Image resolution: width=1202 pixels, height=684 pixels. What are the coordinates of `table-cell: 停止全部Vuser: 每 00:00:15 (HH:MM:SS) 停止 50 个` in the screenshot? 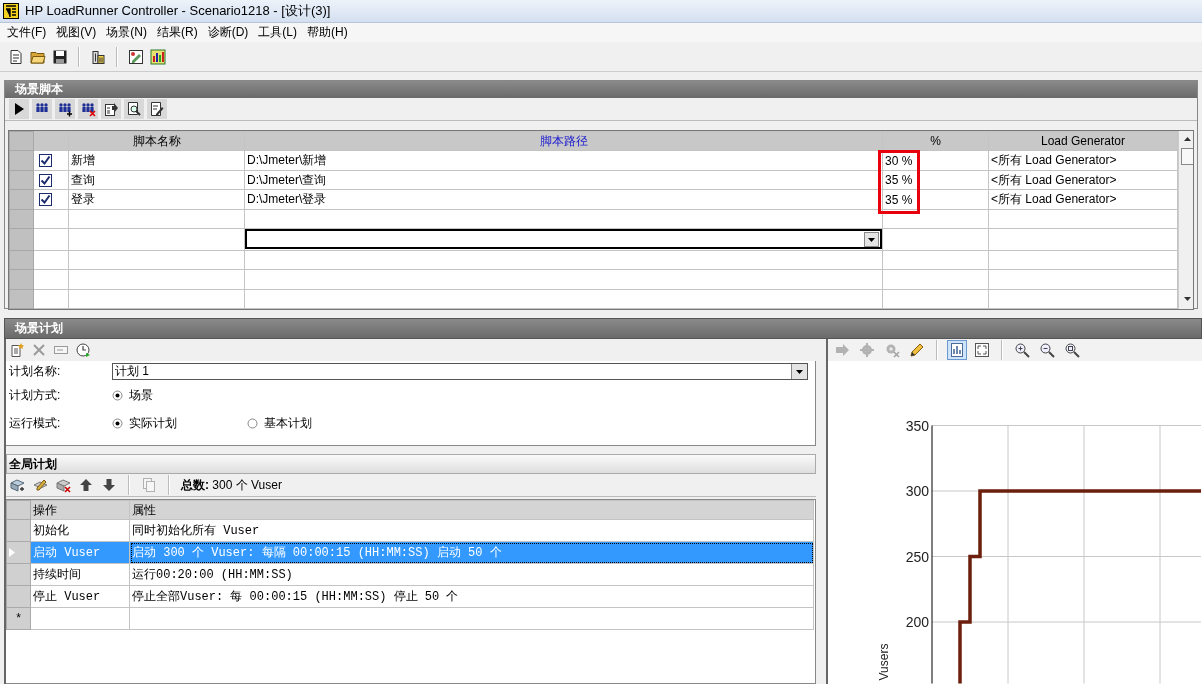 It's located at (471, 596).